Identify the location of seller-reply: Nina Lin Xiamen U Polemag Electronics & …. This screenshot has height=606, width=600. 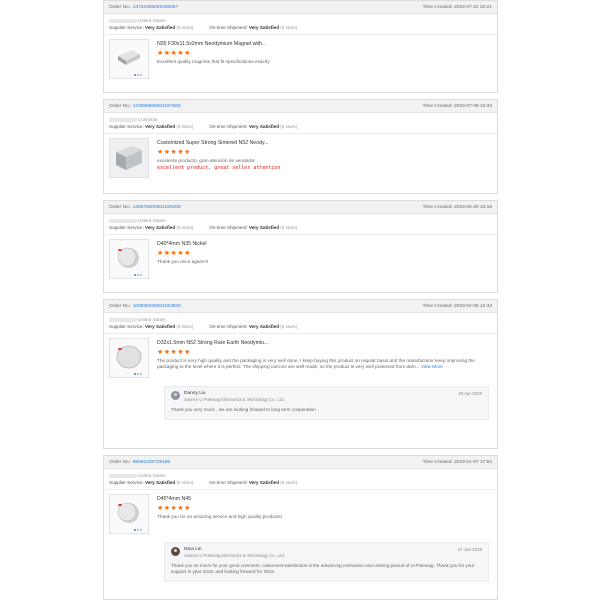
(326, 562).